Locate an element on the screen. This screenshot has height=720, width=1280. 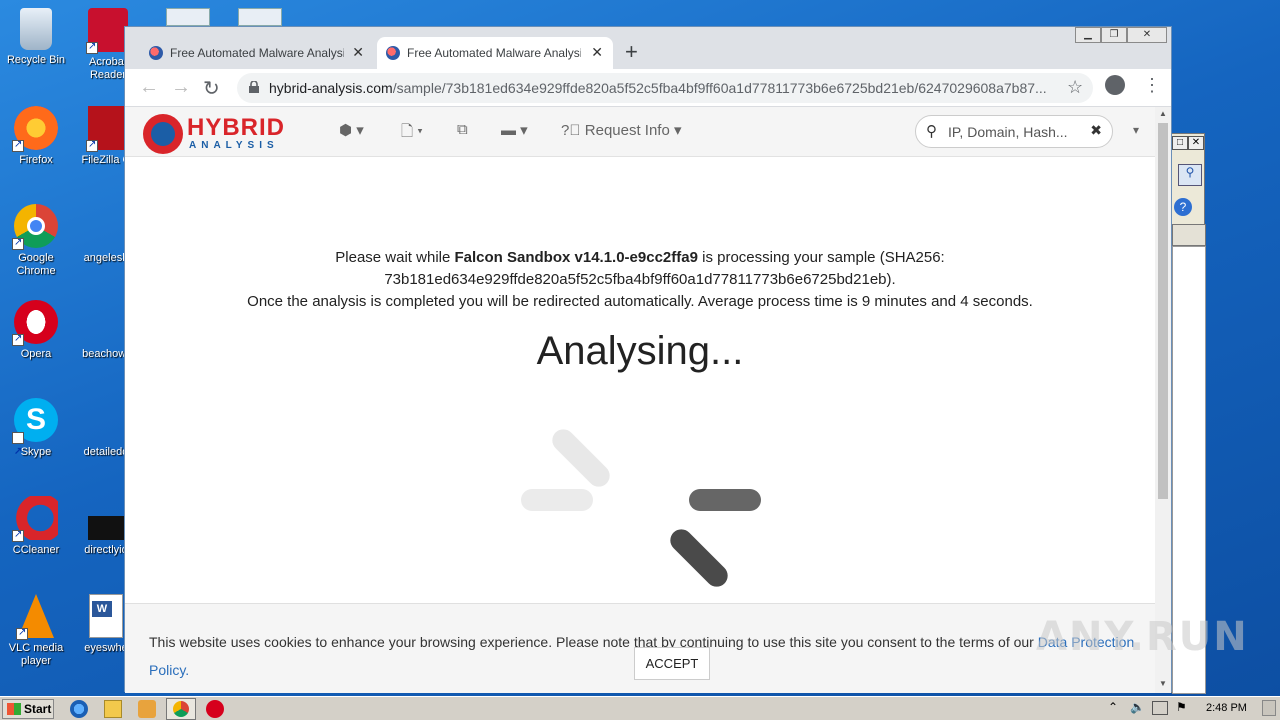
restore-button: ❐ is located at coordinates (1114, 35).